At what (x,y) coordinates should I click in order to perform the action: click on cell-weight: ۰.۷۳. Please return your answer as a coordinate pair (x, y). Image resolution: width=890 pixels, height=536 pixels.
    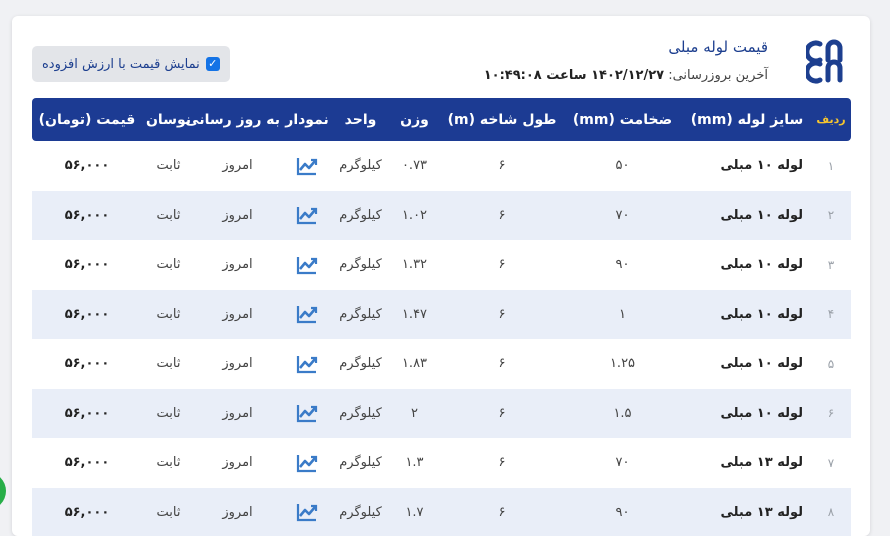
    Looking at the image, I should click on (414, 166).